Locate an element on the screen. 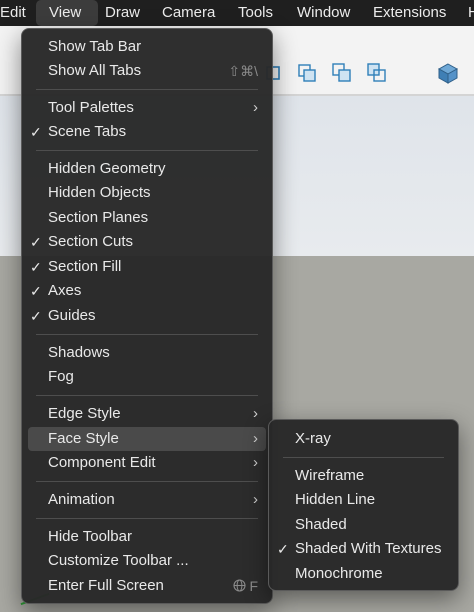  menu-item-wireframe: Wireframe is located at coordinates (363, 476).